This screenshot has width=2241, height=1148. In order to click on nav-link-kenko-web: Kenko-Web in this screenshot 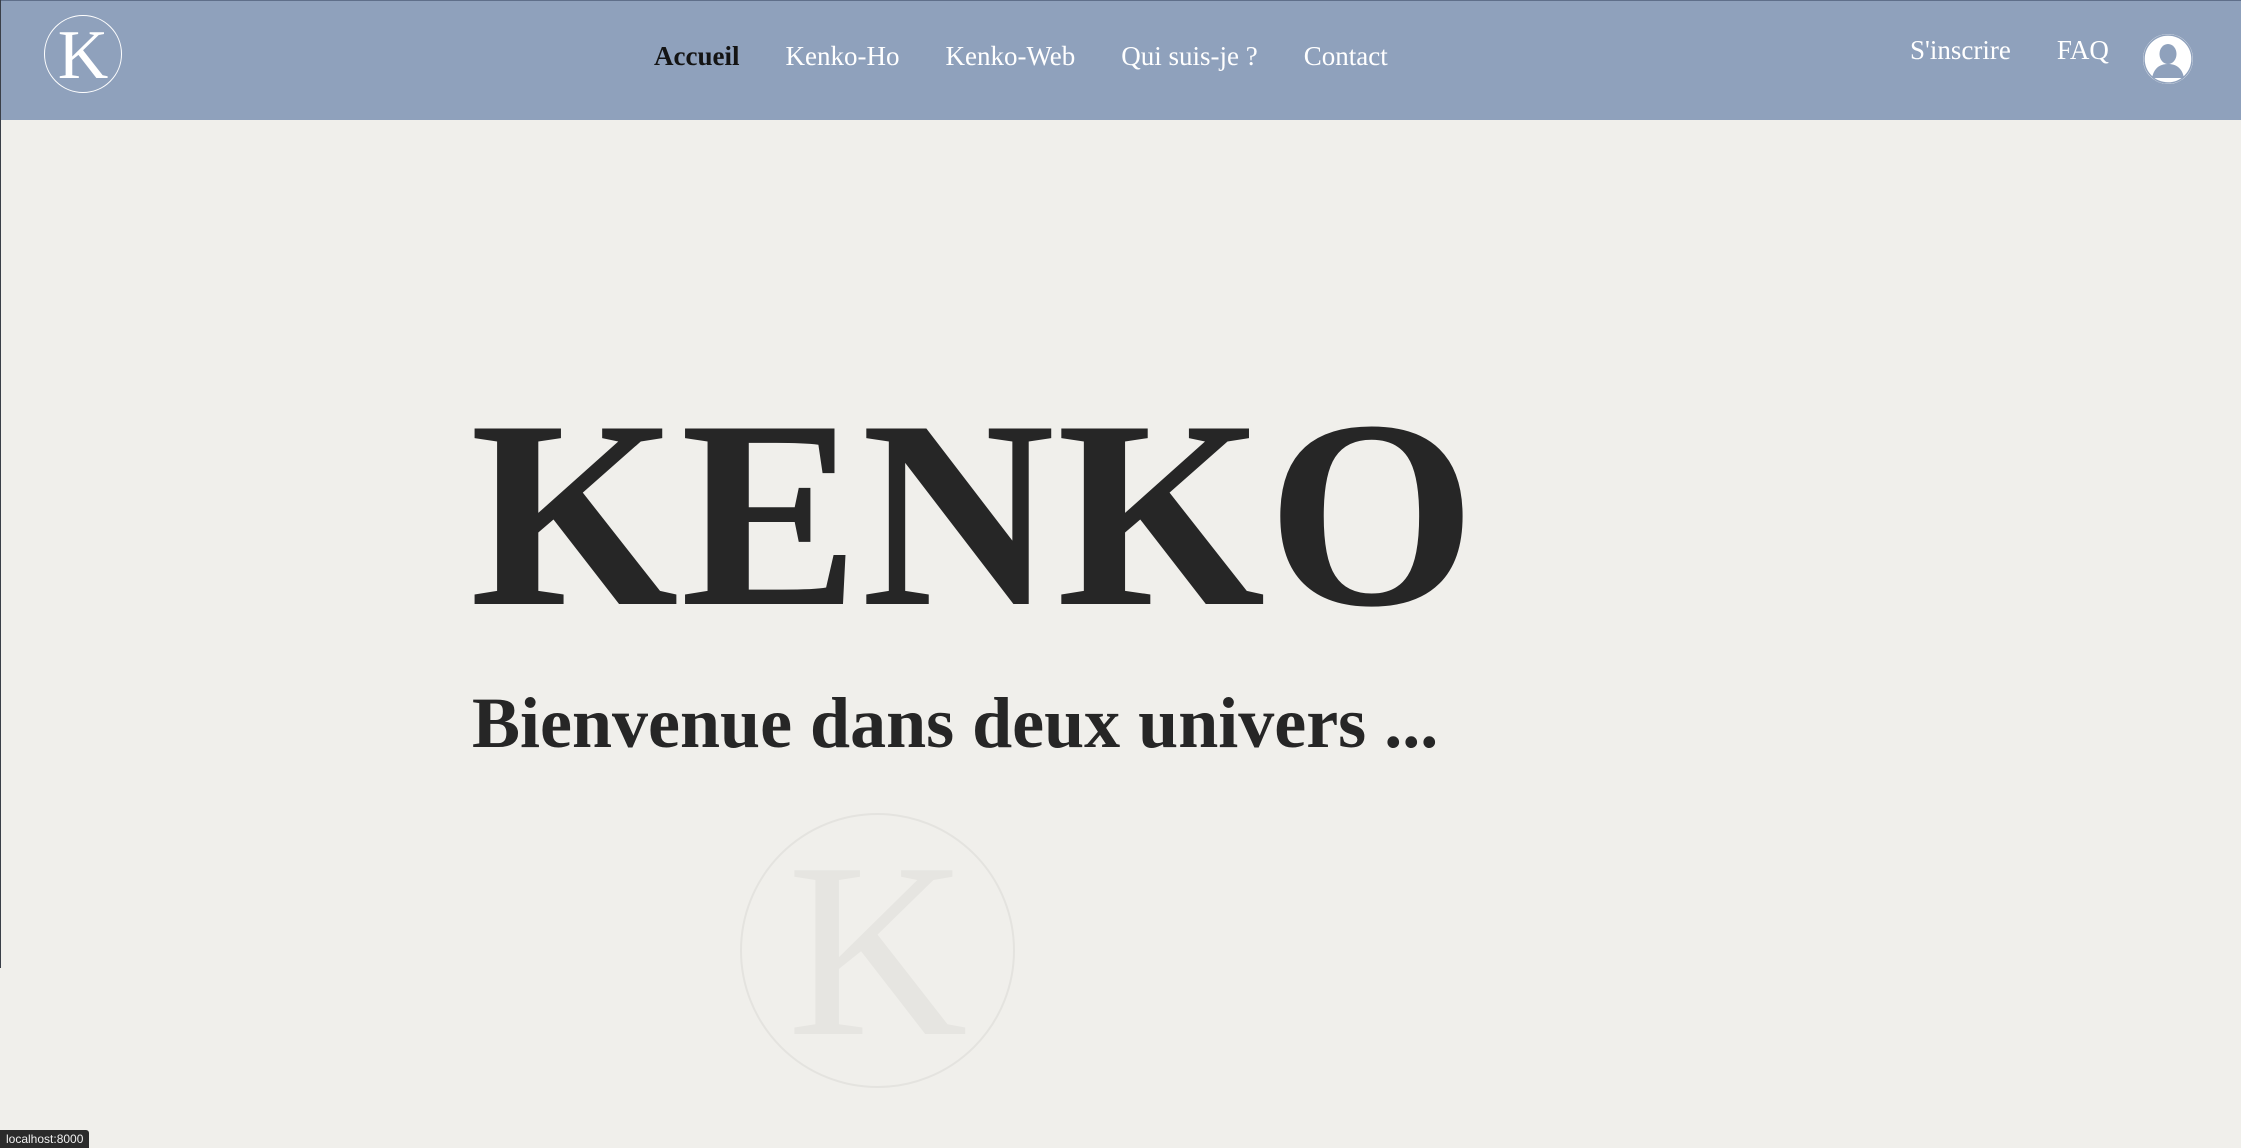, I will do `click(1010, 56)`.